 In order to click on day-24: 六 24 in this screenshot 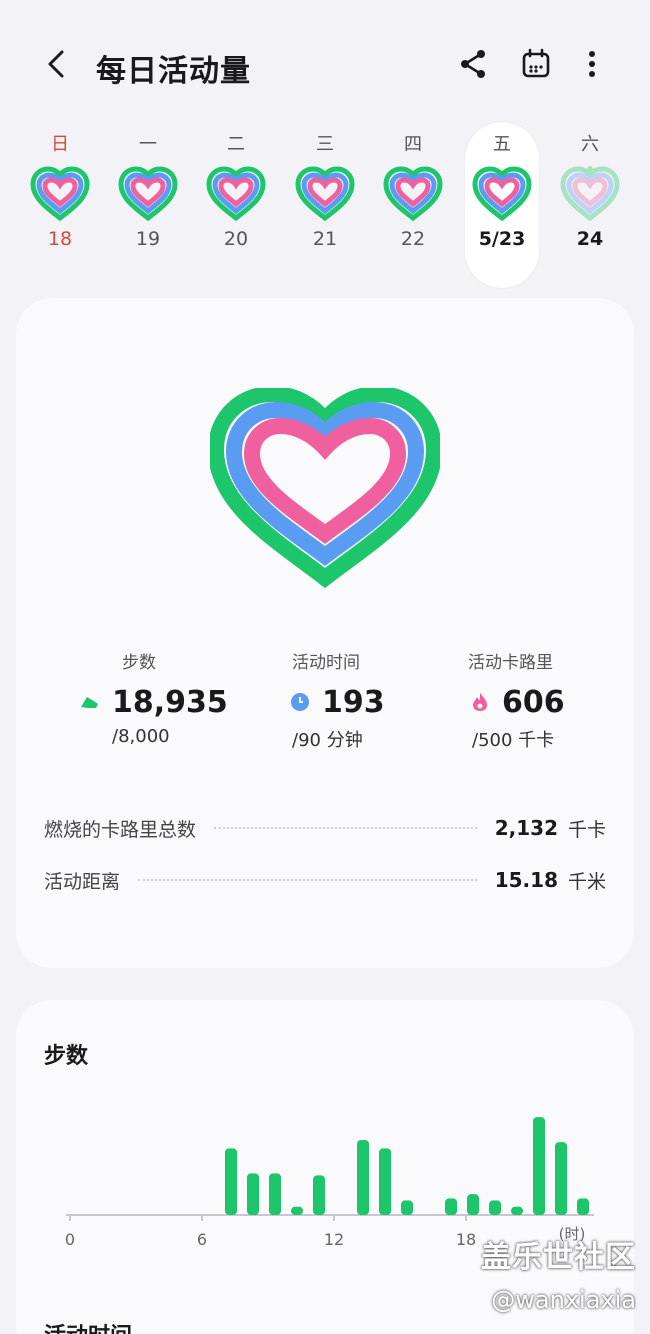, I will do `click(590, 205)`.